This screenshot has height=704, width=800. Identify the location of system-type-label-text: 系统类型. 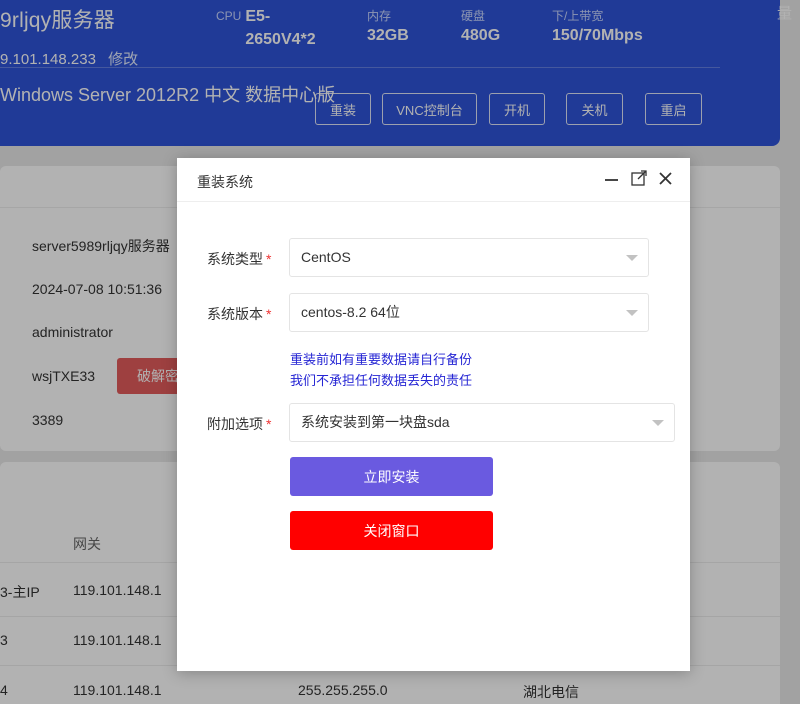
(235, 259).